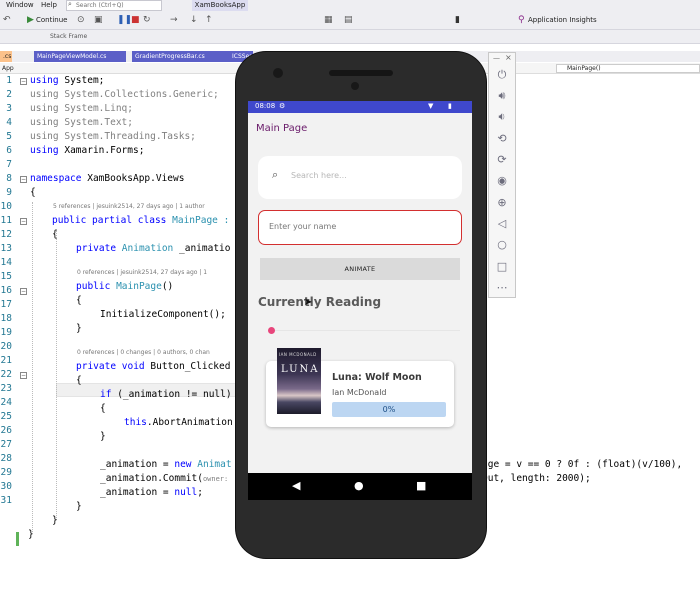 Image resolution: width=700 pixels, height=604 pixels. Describe the element at coordinates (6, 262) in the screenshot. I see `line-number: 14` at that location.